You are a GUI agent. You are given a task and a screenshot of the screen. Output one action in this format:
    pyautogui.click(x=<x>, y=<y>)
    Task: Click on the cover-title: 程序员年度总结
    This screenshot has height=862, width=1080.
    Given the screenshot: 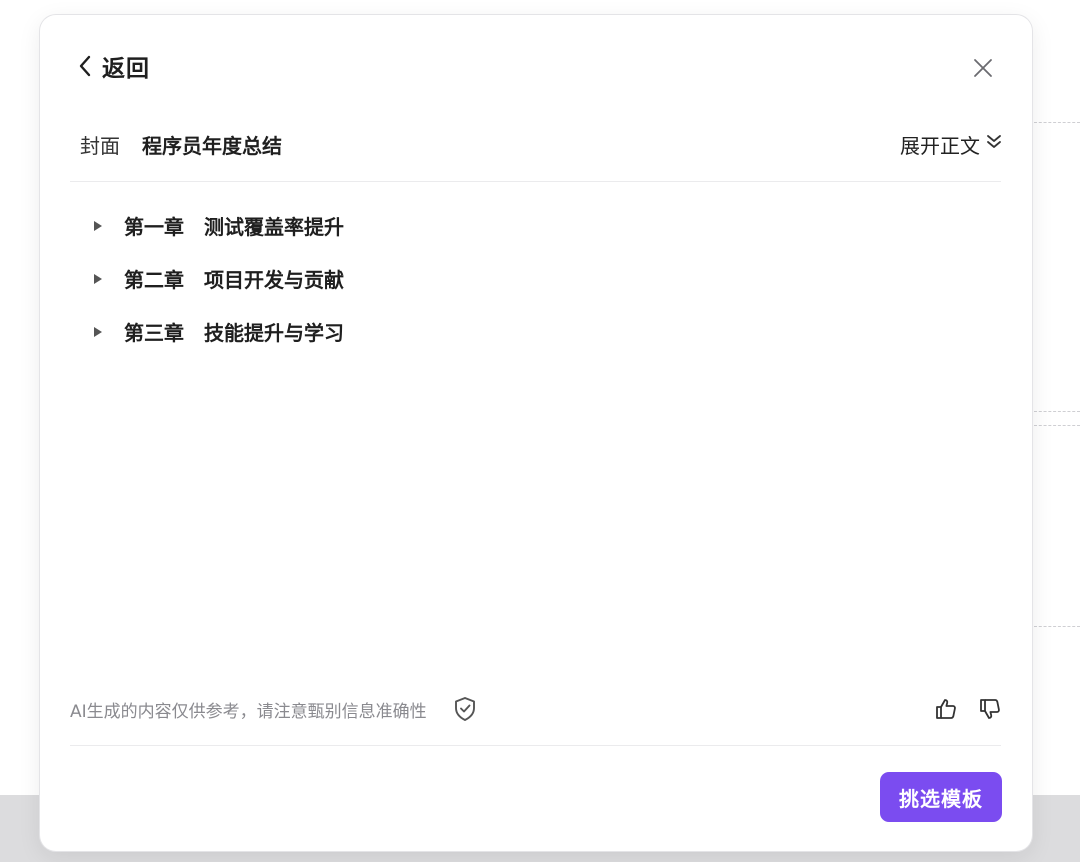 What is the action you would take?
    pyautogui.click(x=212, y=145)
    